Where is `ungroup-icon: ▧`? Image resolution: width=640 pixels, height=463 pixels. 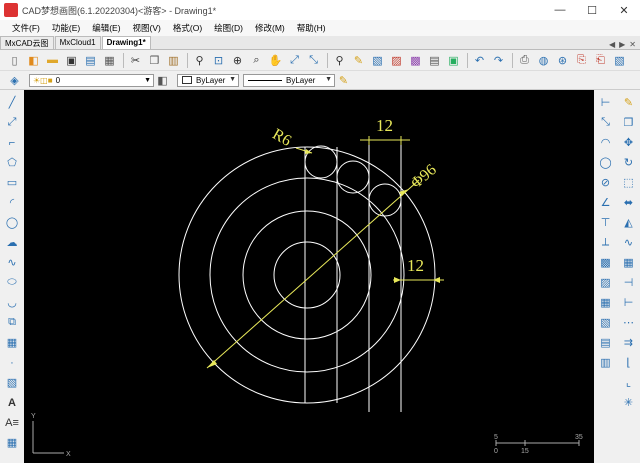 ungroup-icon: ▧ is located at coordinates (606, 322).